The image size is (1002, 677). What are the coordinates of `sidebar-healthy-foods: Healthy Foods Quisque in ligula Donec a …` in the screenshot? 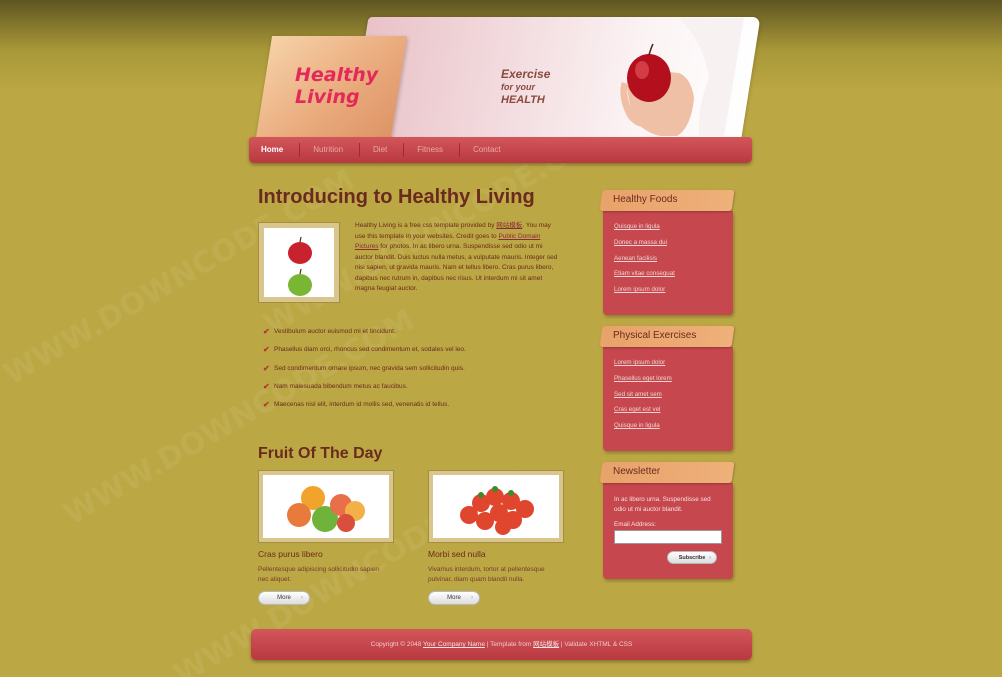 It's located at (667, 252).